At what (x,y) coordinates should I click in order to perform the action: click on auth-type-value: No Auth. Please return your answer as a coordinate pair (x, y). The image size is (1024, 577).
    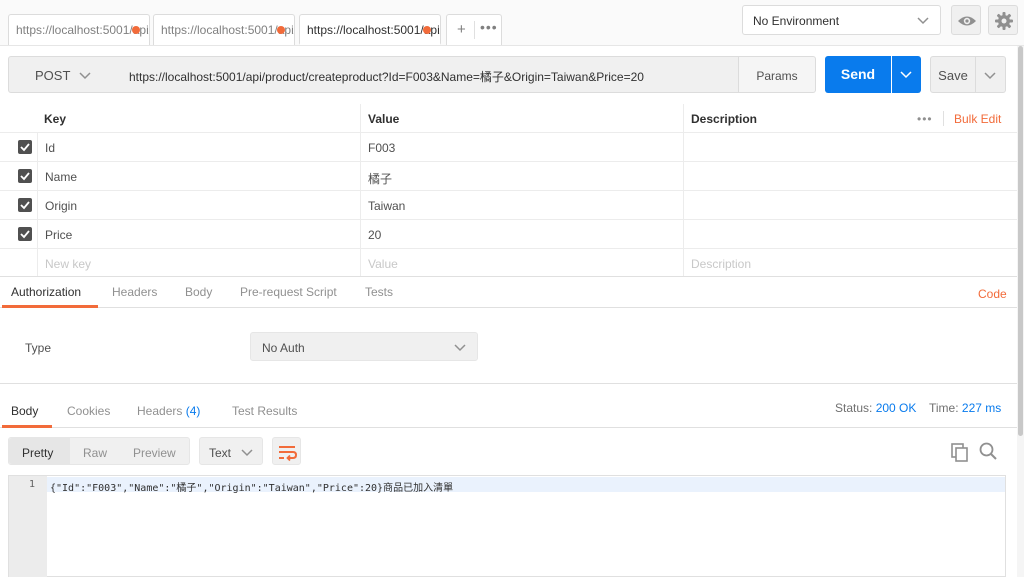
    Looking at the image, I should click on (283, 348).